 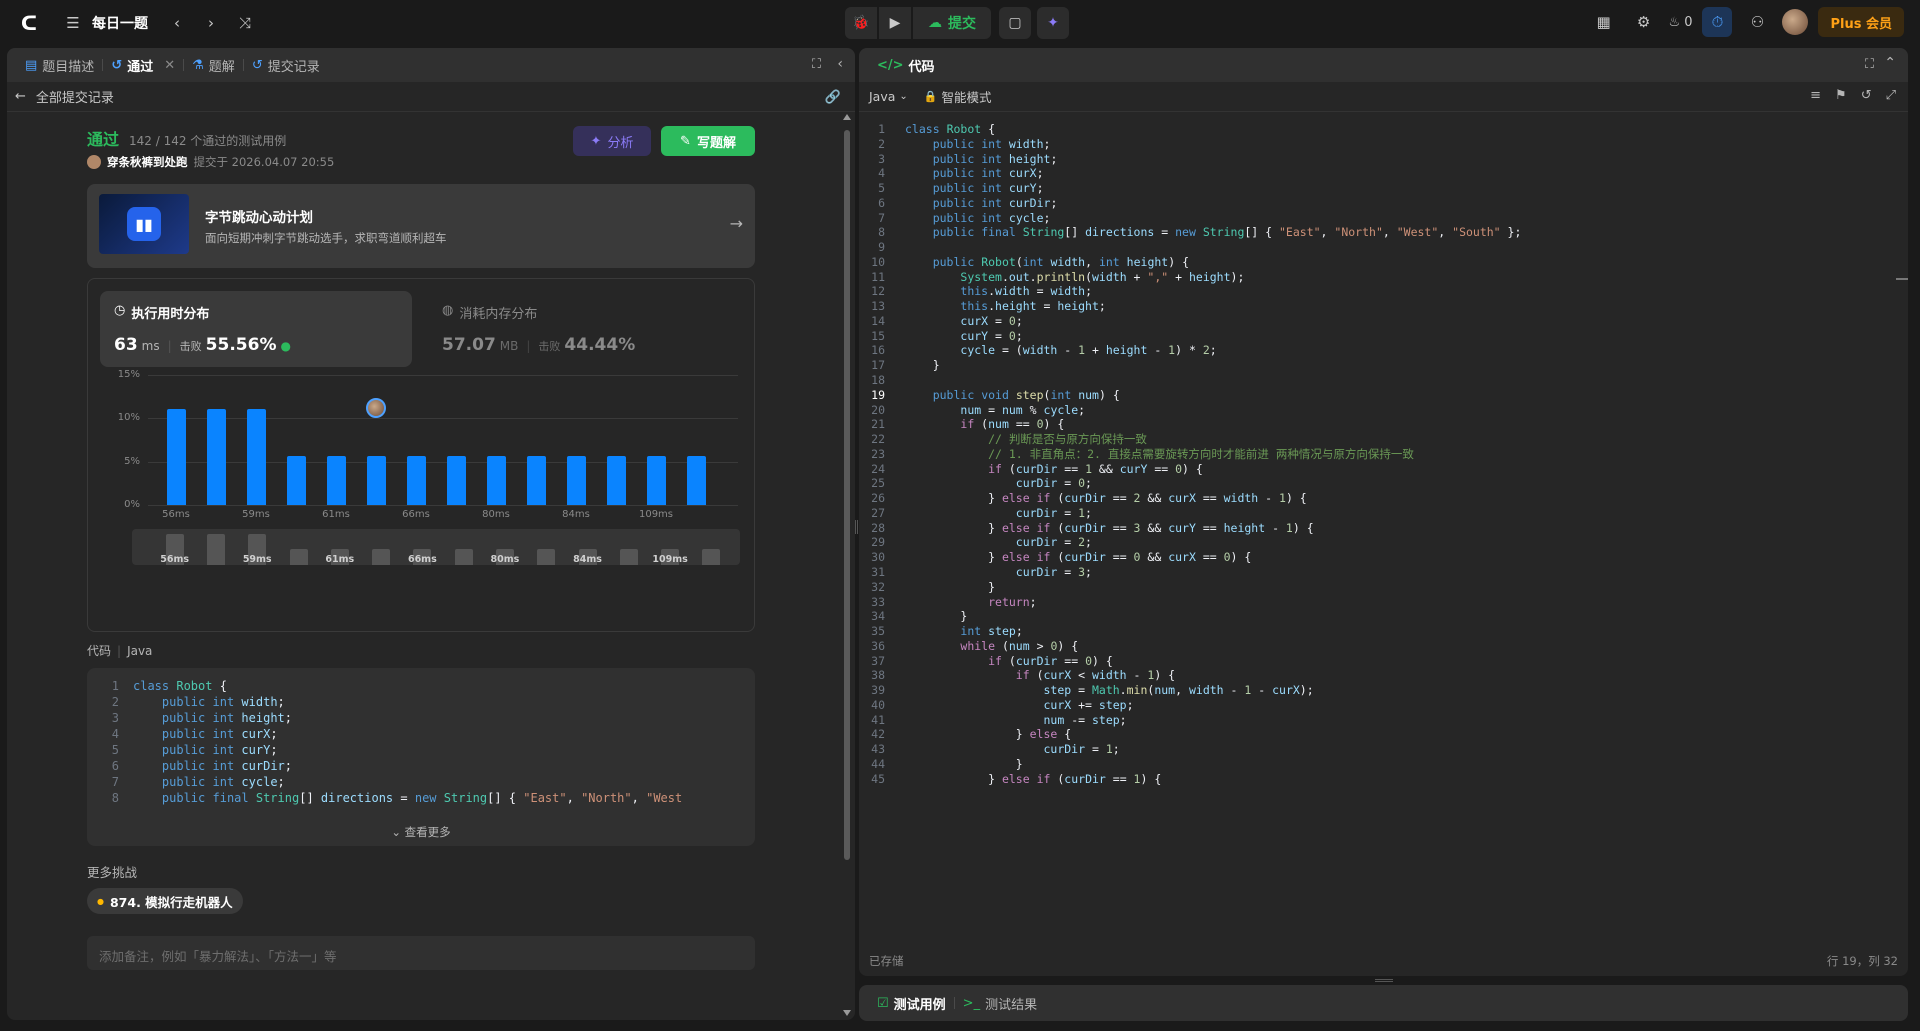 I want to click on code-line: 12 this.width = width;, so click(x=1377, y=291).